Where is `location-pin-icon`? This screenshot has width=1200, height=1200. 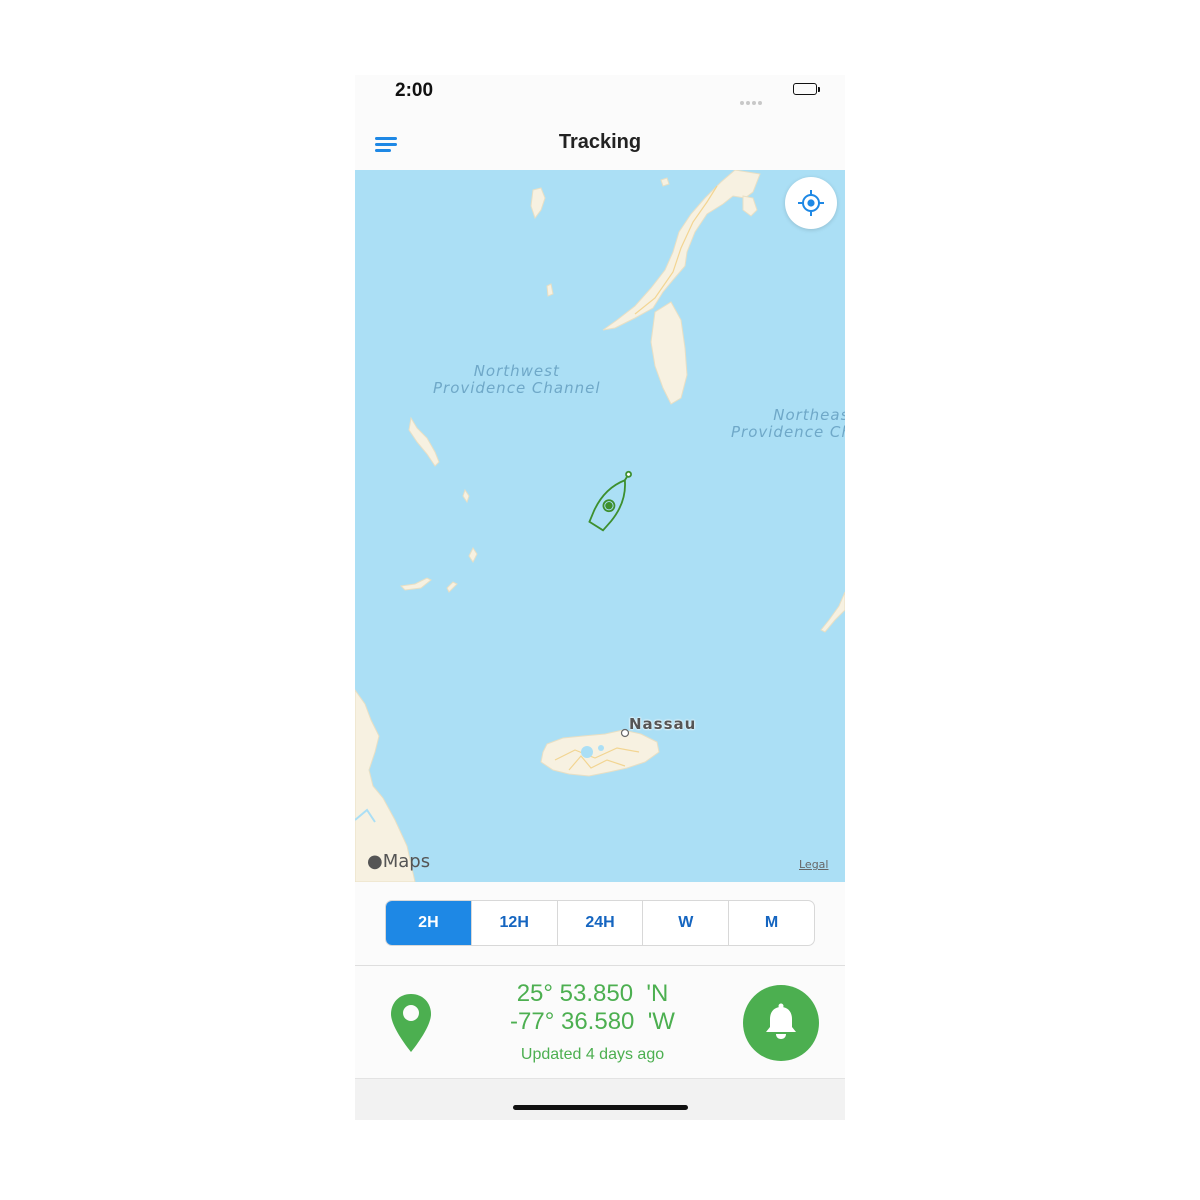 location-pin-icon is located at coordinates (411, 1024).